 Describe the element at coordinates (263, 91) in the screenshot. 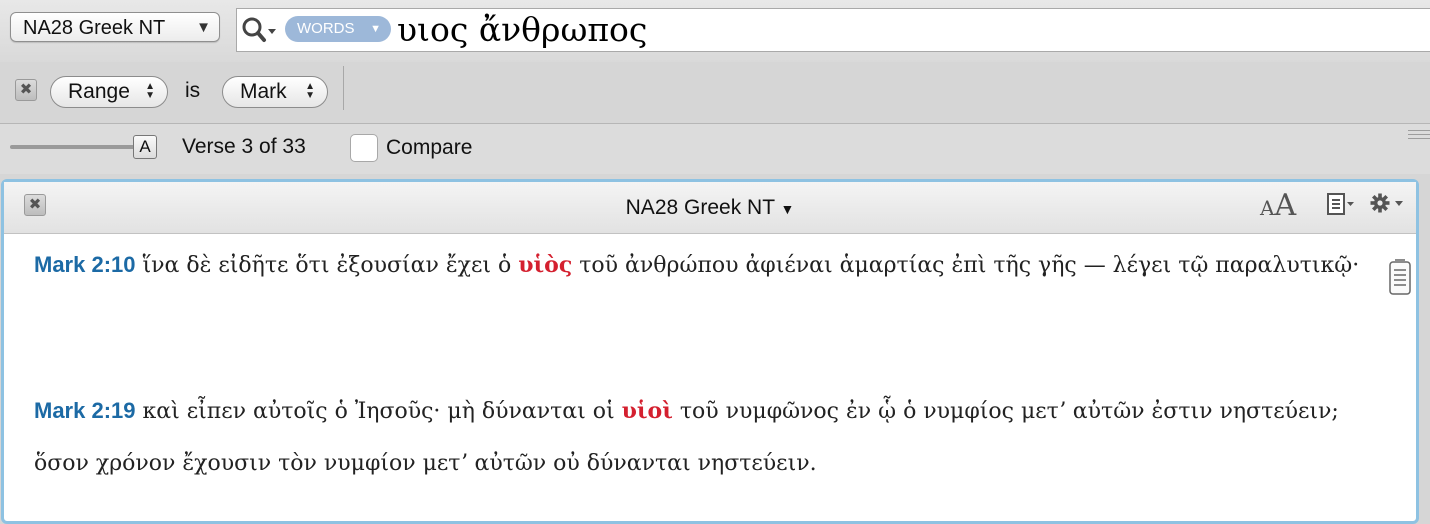

I see `filter-value-label: Mark` at that location.